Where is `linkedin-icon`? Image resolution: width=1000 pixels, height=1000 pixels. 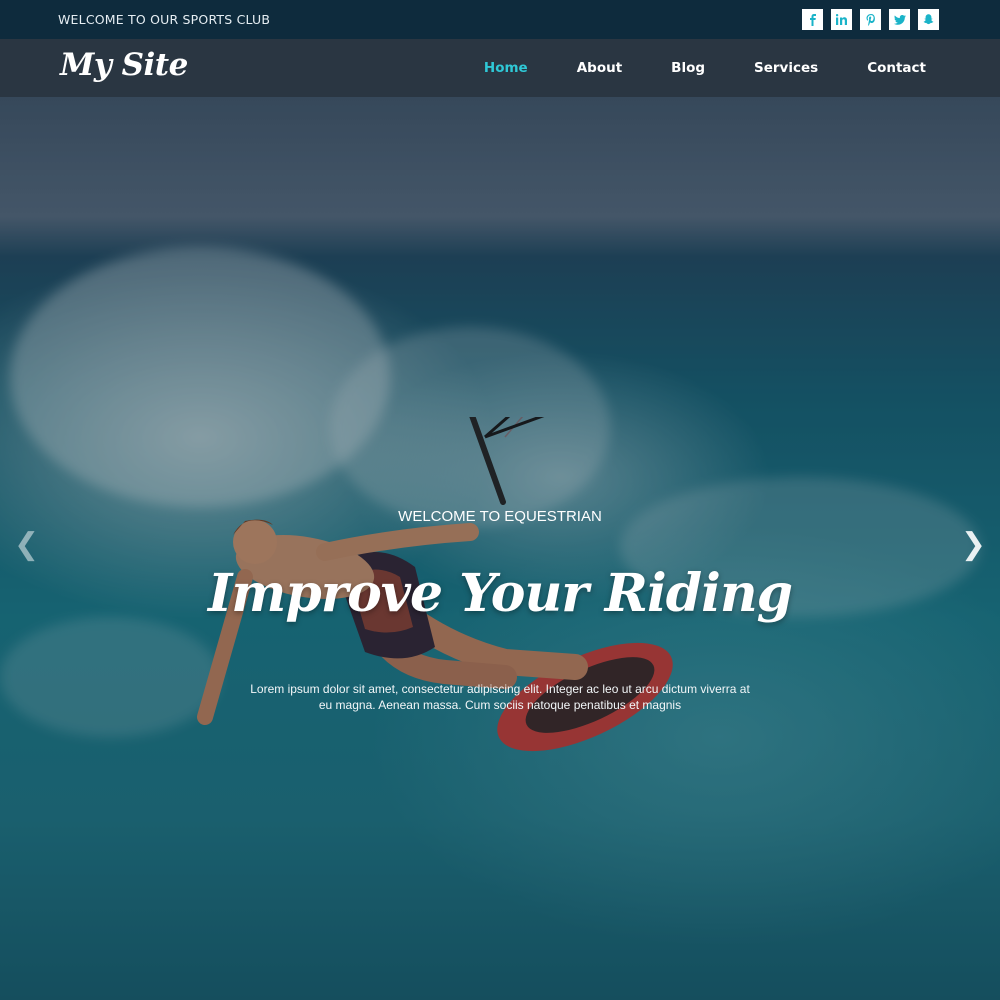
linkedin-icon is located at coordinates (841, 19).